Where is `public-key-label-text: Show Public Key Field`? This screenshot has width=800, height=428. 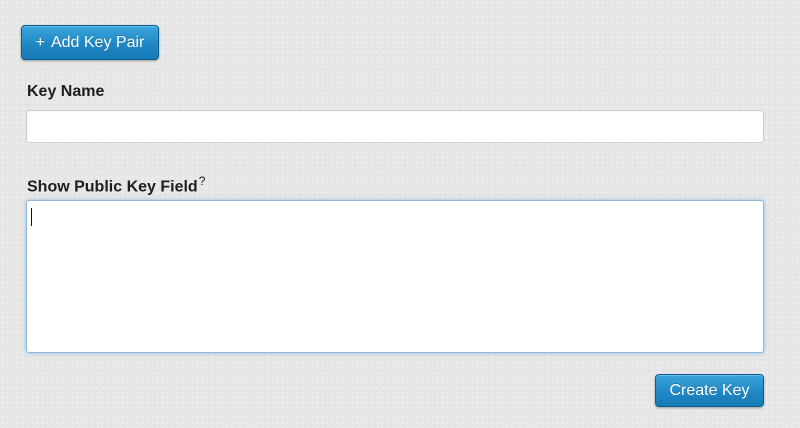
public-key-label-text: Show Public Key Field is located at coordinates (112, 187).